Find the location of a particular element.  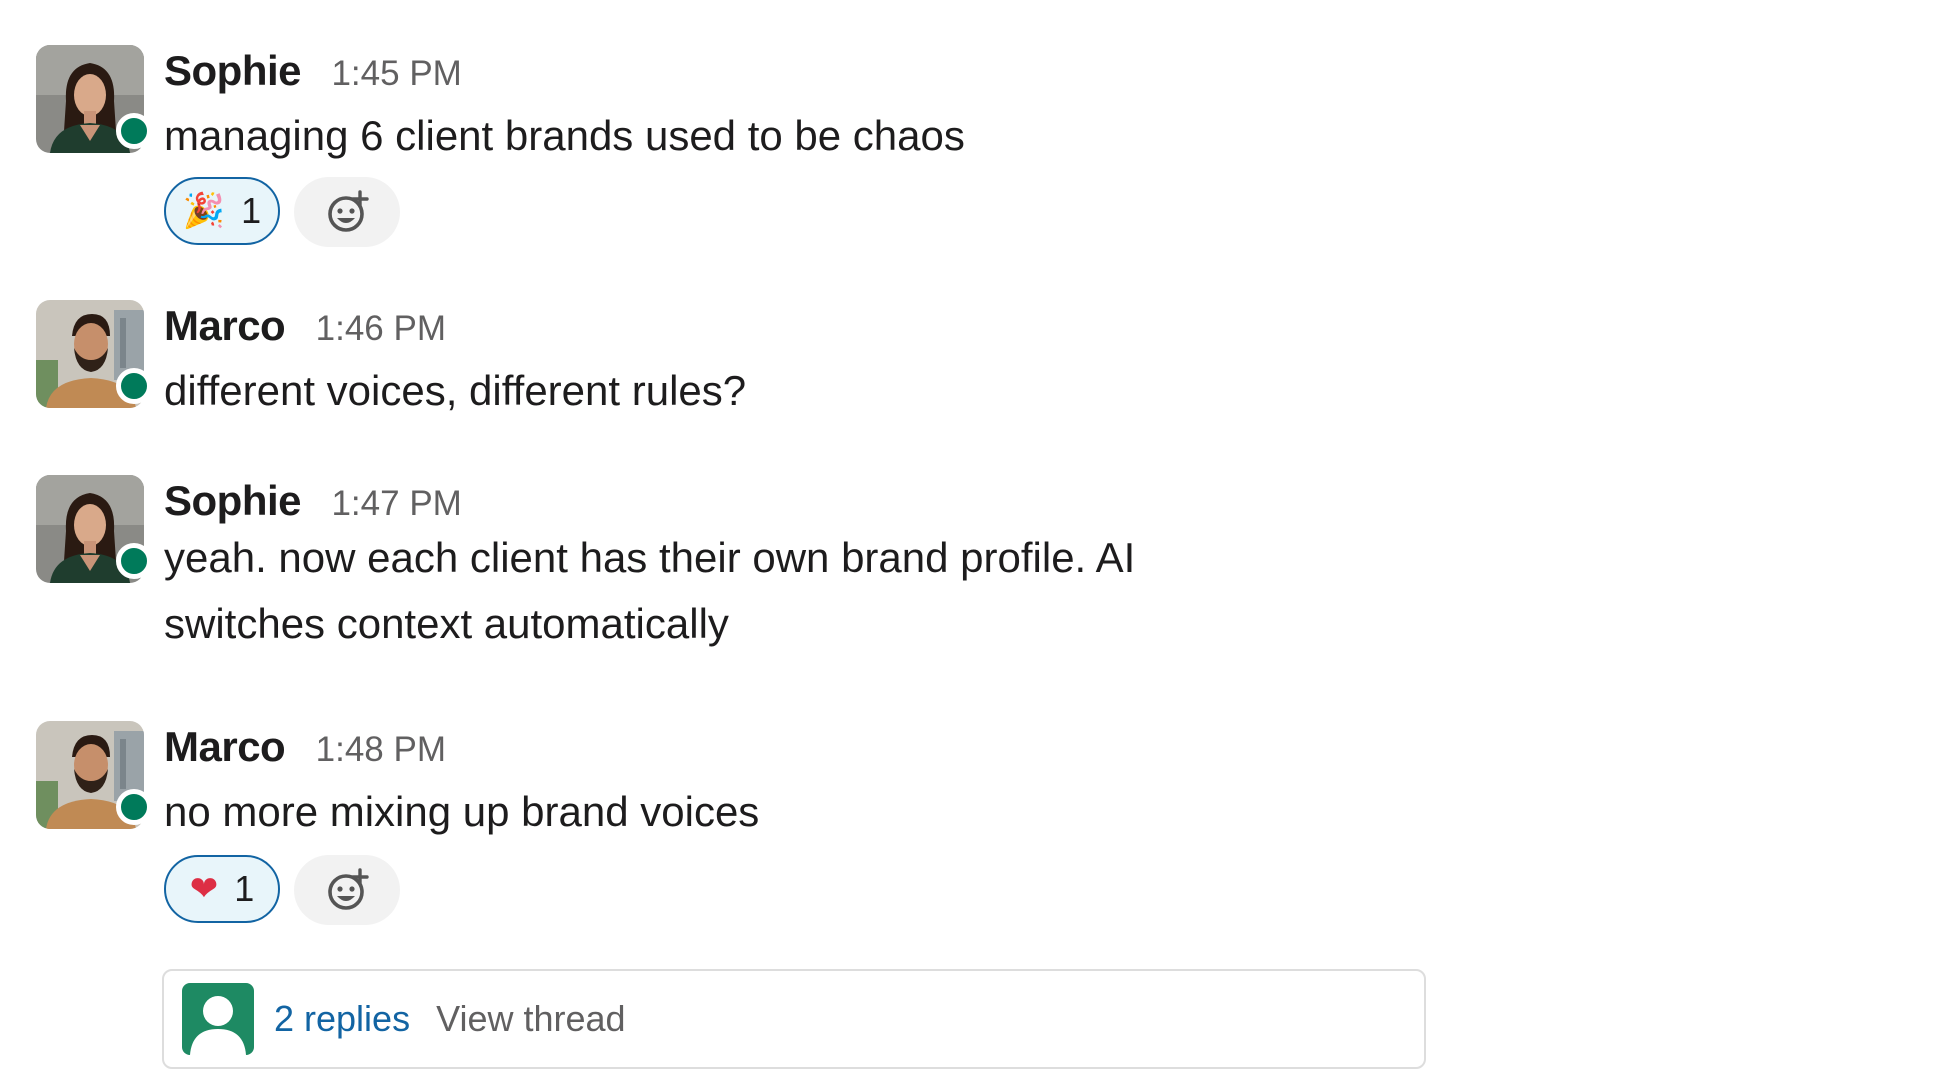

red-heart-icon: ❤ is located at coordinates (204, 889).